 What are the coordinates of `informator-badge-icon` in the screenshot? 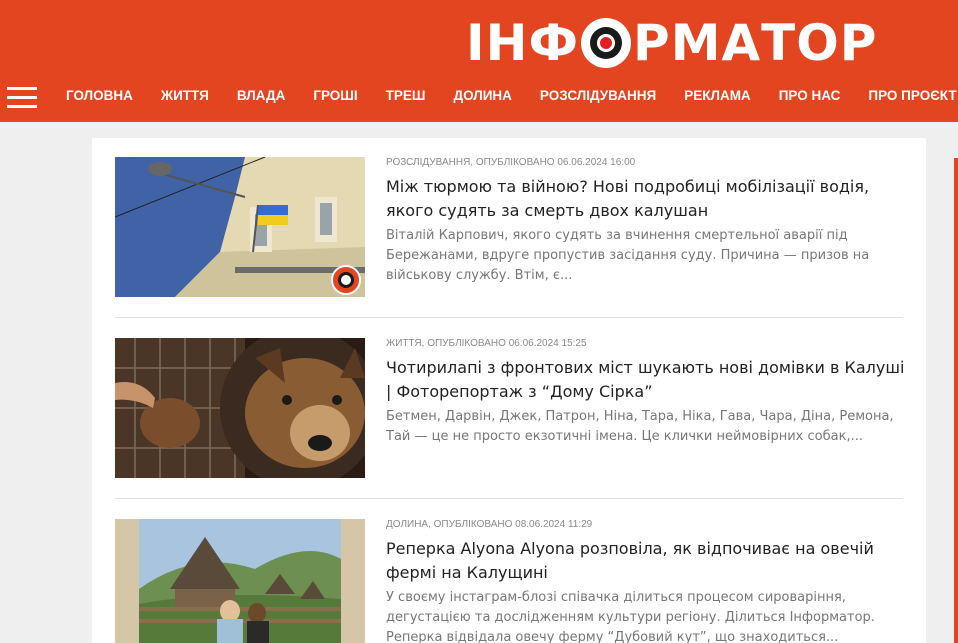 It's located at (346, 280).